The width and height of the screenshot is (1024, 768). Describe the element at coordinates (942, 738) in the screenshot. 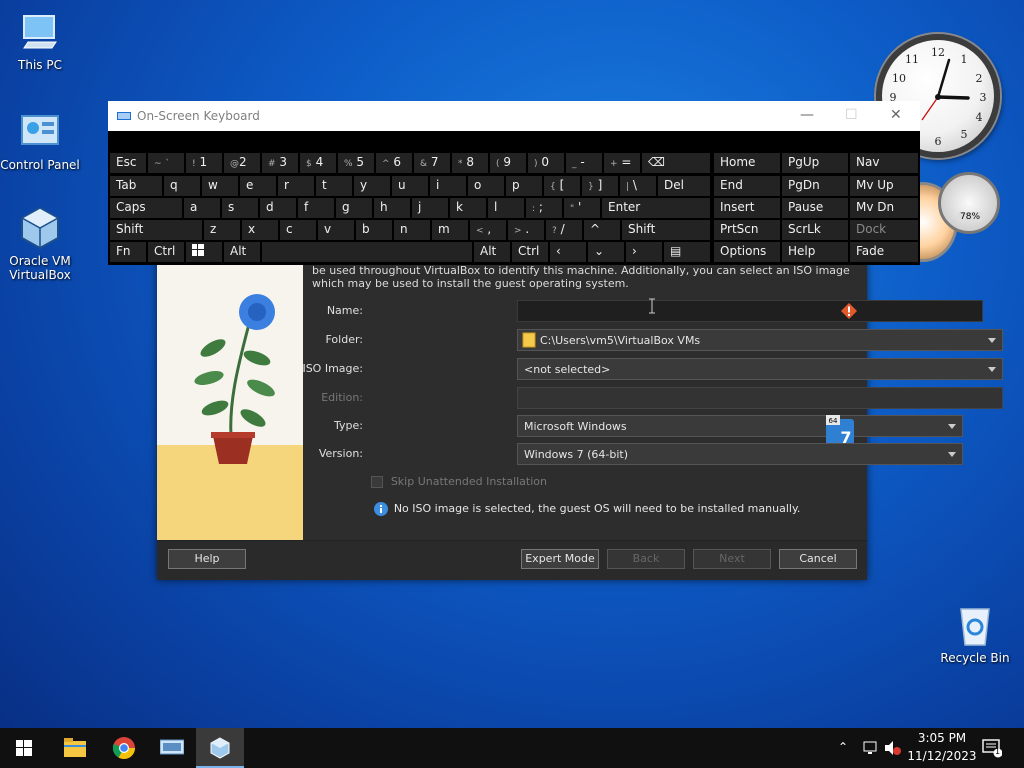

I see `tray-time: 3:05 PM` at that location.